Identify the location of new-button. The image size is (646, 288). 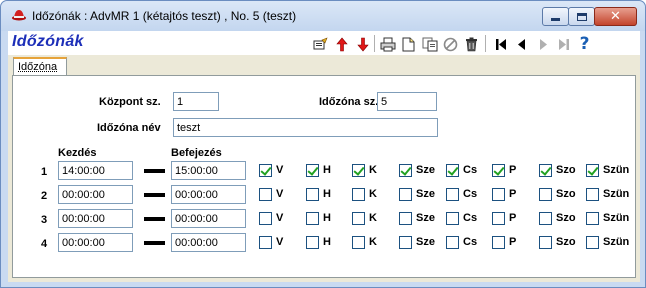
(408, 44).